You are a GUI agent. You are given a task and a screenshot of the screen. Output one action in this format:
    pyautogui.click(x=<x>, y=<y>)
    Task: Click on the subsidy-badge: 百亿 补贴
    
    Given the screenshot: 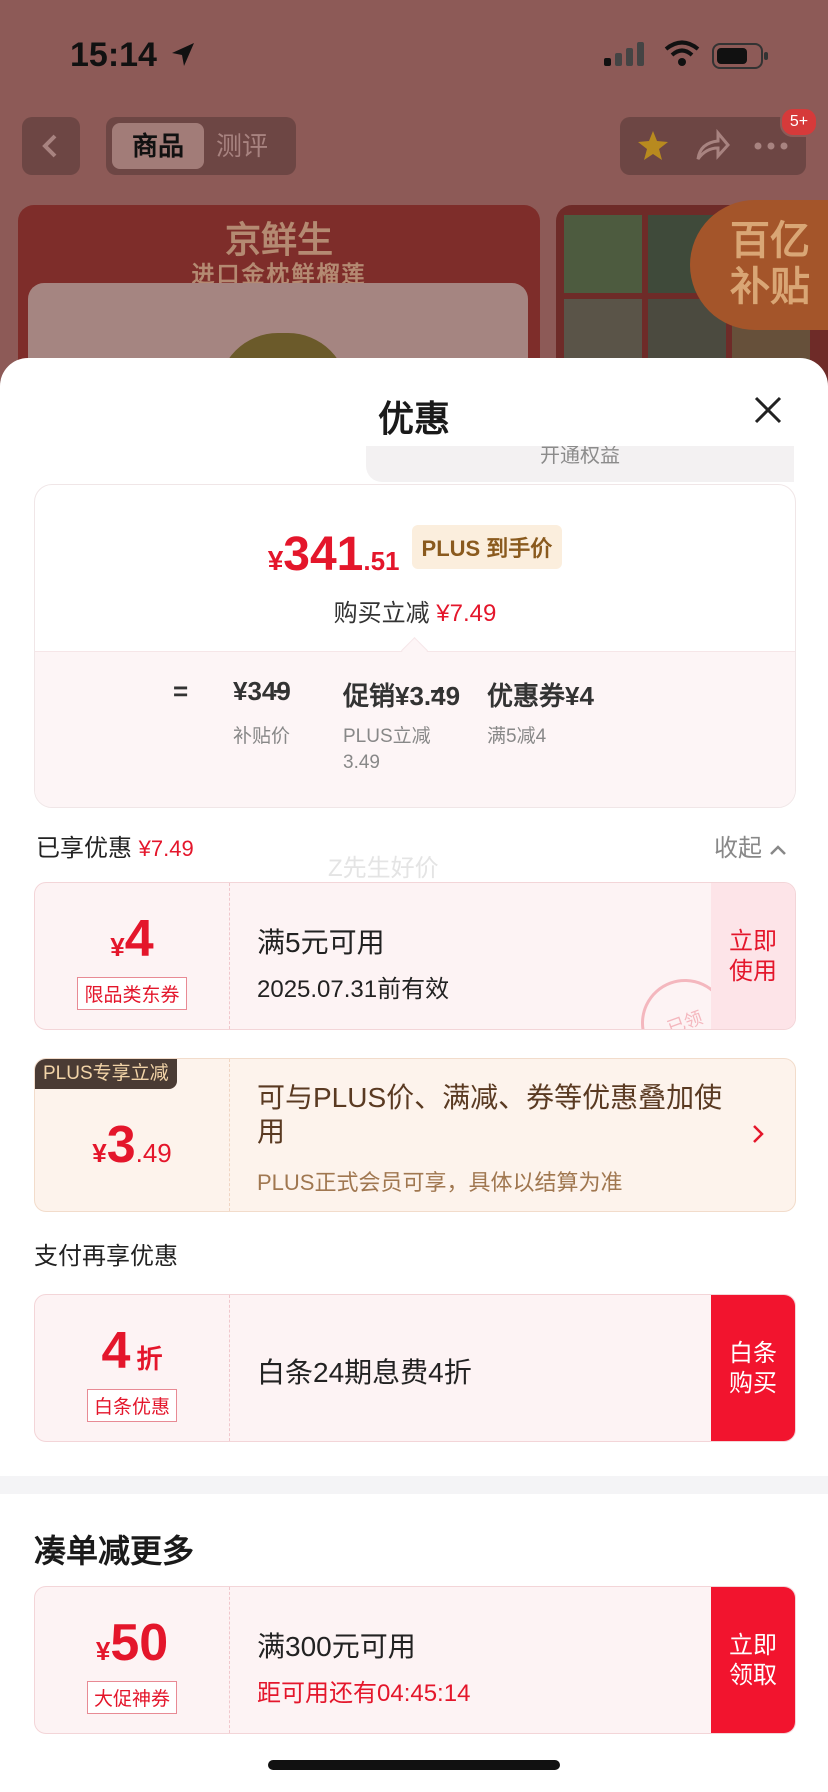 What is the action you would take?
    pyautogui.click(x=759, y=265)
    